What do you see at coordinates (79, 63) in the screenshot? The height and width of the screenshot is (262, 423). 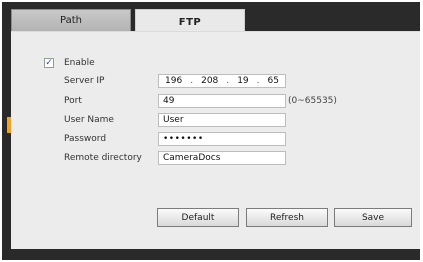 I see `enable-label: Enable` at bounding box center [79, 63].